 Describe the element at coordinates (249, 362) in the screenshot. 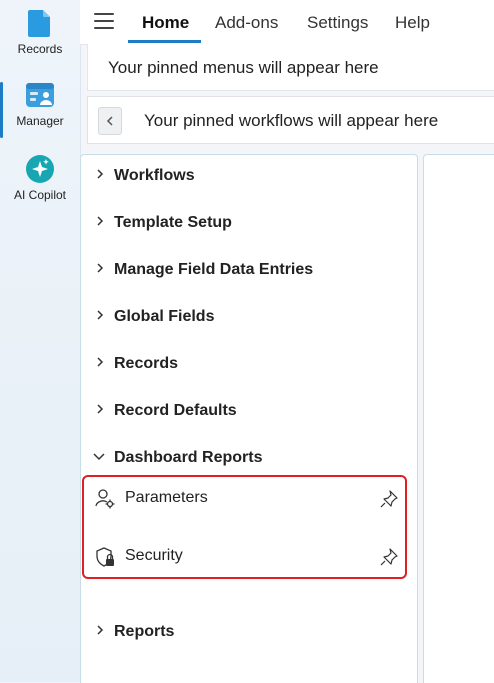

I see `tree-item-records: Records` at that location.